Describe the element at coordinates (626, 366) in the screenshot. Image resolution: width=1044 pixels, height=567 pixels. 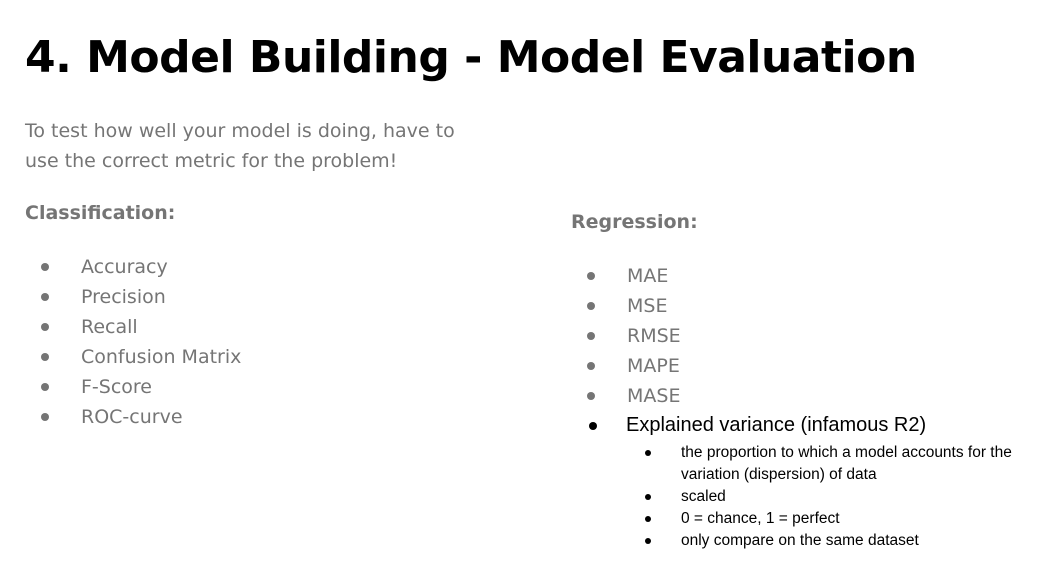
I see `list-item: MAPE` at that location.